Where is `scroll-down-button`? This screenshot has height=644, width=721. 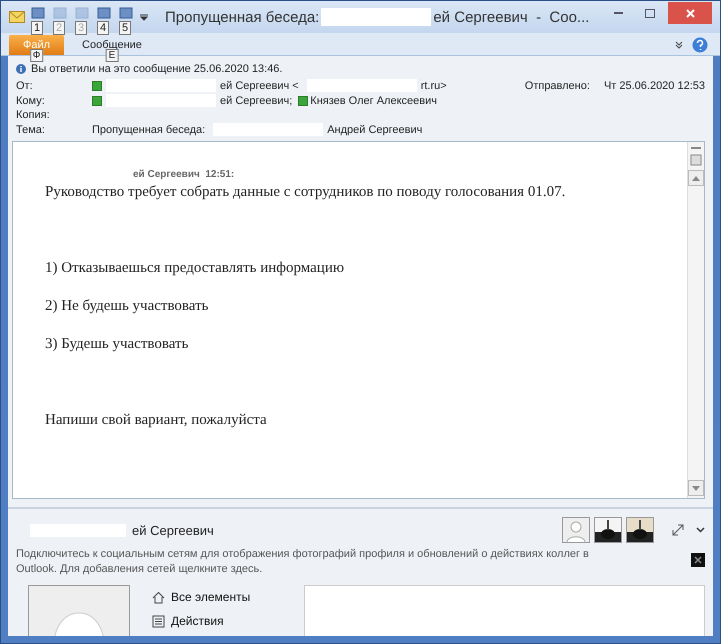
scroll-down-button is located at coordinates (696, 488).